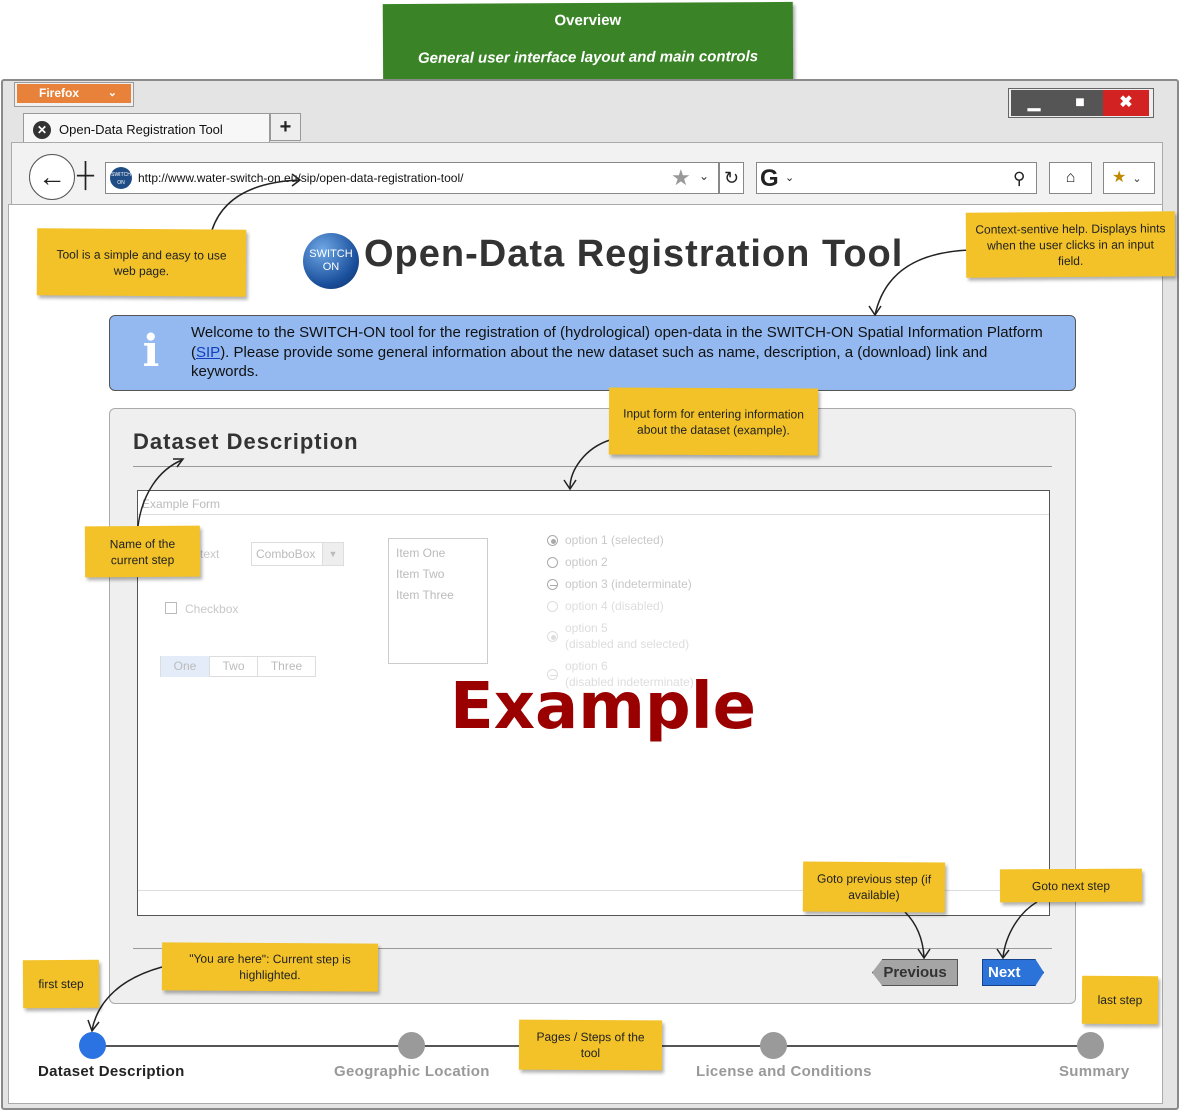 The image size is (1180, 1111). Describe the element at coordinates (614, 606) in the screenshot. I see `radio-option-4-label: option 4 (disabled)` at that location.